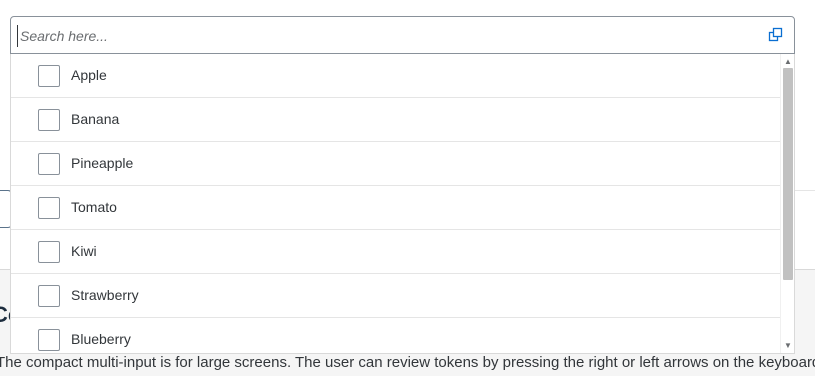  Describe the element at coordinates (396, 76) in the screenshot. I see `list-item: Apple` at that location.